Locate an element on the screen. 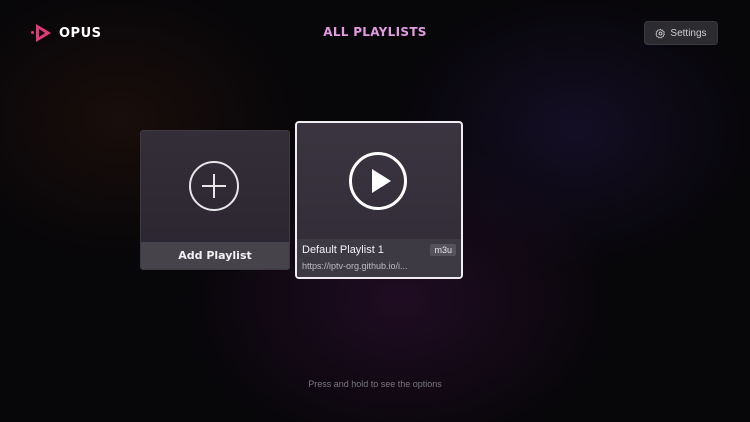  add-playlist-label: Add Playlist is located at coordinates (215, 255).